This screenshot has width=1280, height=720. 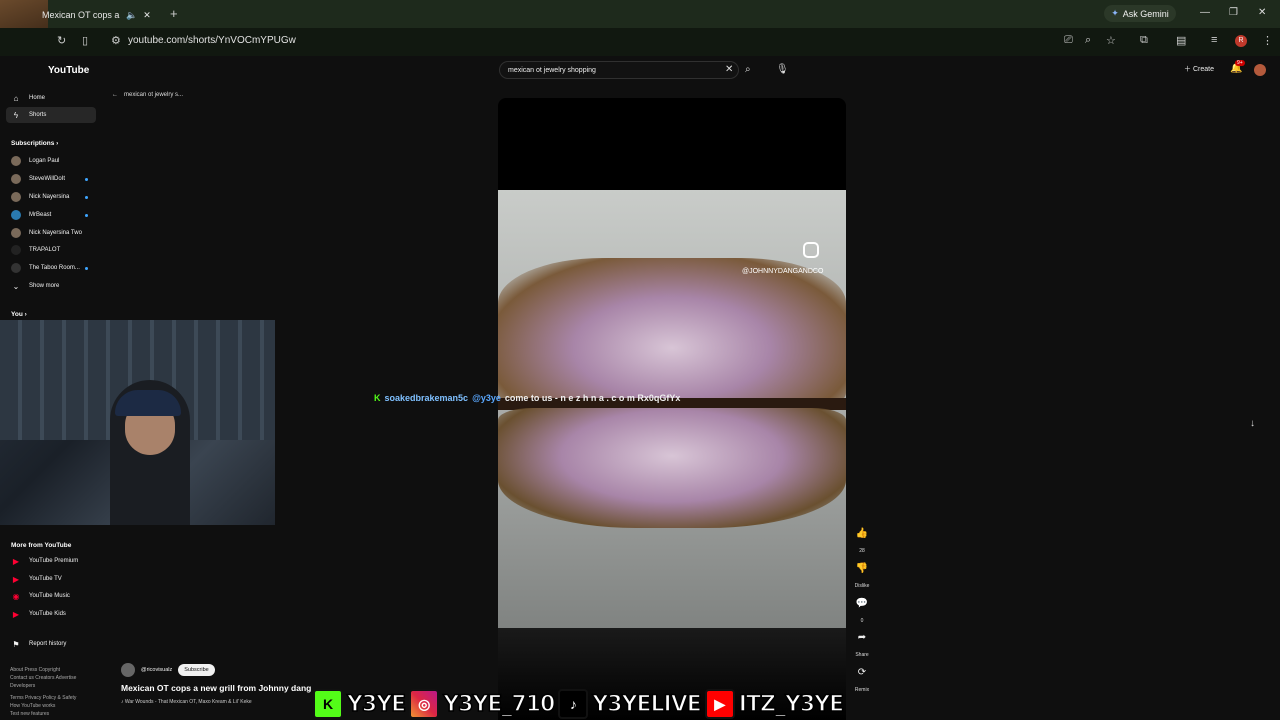 What do you see at coordinates (51, 115) in the screenshot?
I see `sidebar-item-shorts: ϟ Shorts` at bounding box center [51, 115].